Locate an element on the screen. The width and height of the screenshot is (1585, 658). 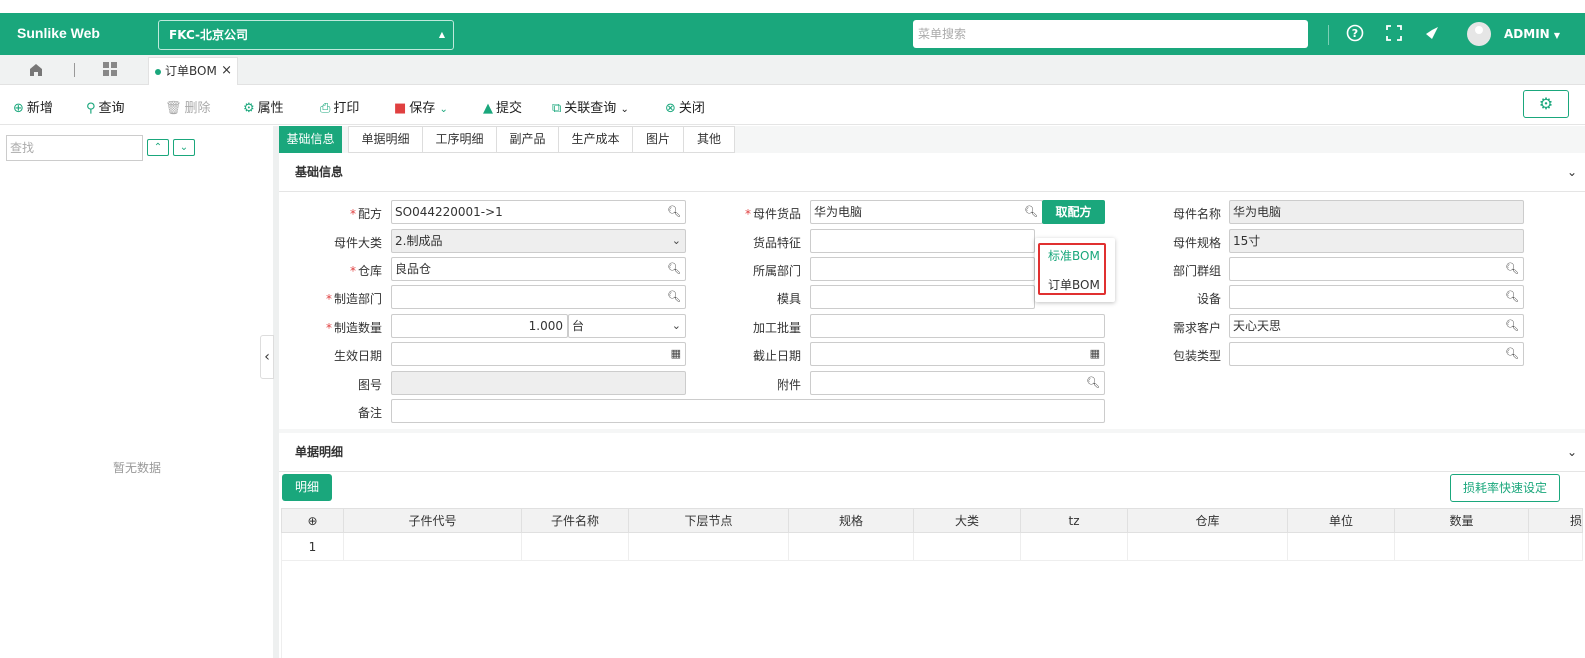
add-row-icon: ⊕ is located at coordinates (312, 520).